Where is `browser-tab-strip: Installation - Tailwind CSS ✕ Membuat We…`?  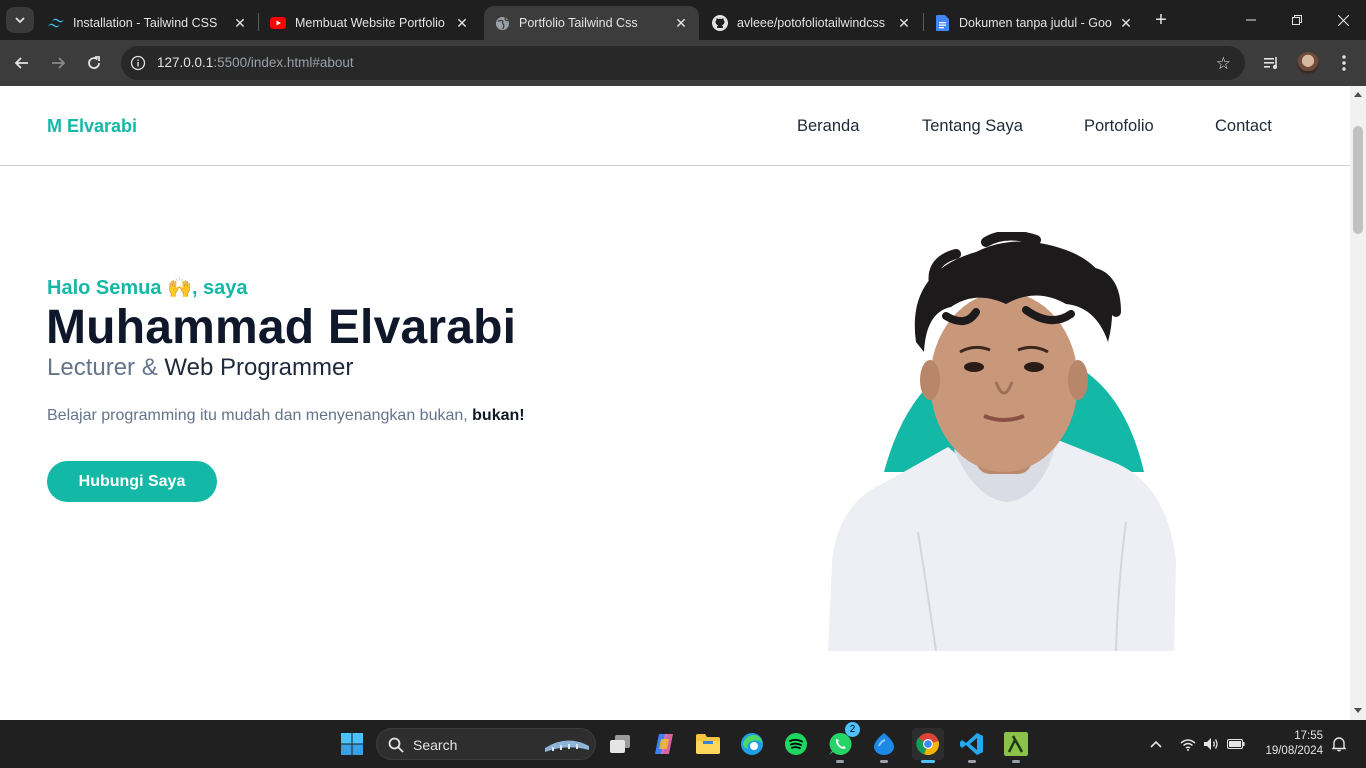 browser-tab-strip: Installation - Tailwind CSS ✕ Membuat We… is located at coordinates (683, 20).